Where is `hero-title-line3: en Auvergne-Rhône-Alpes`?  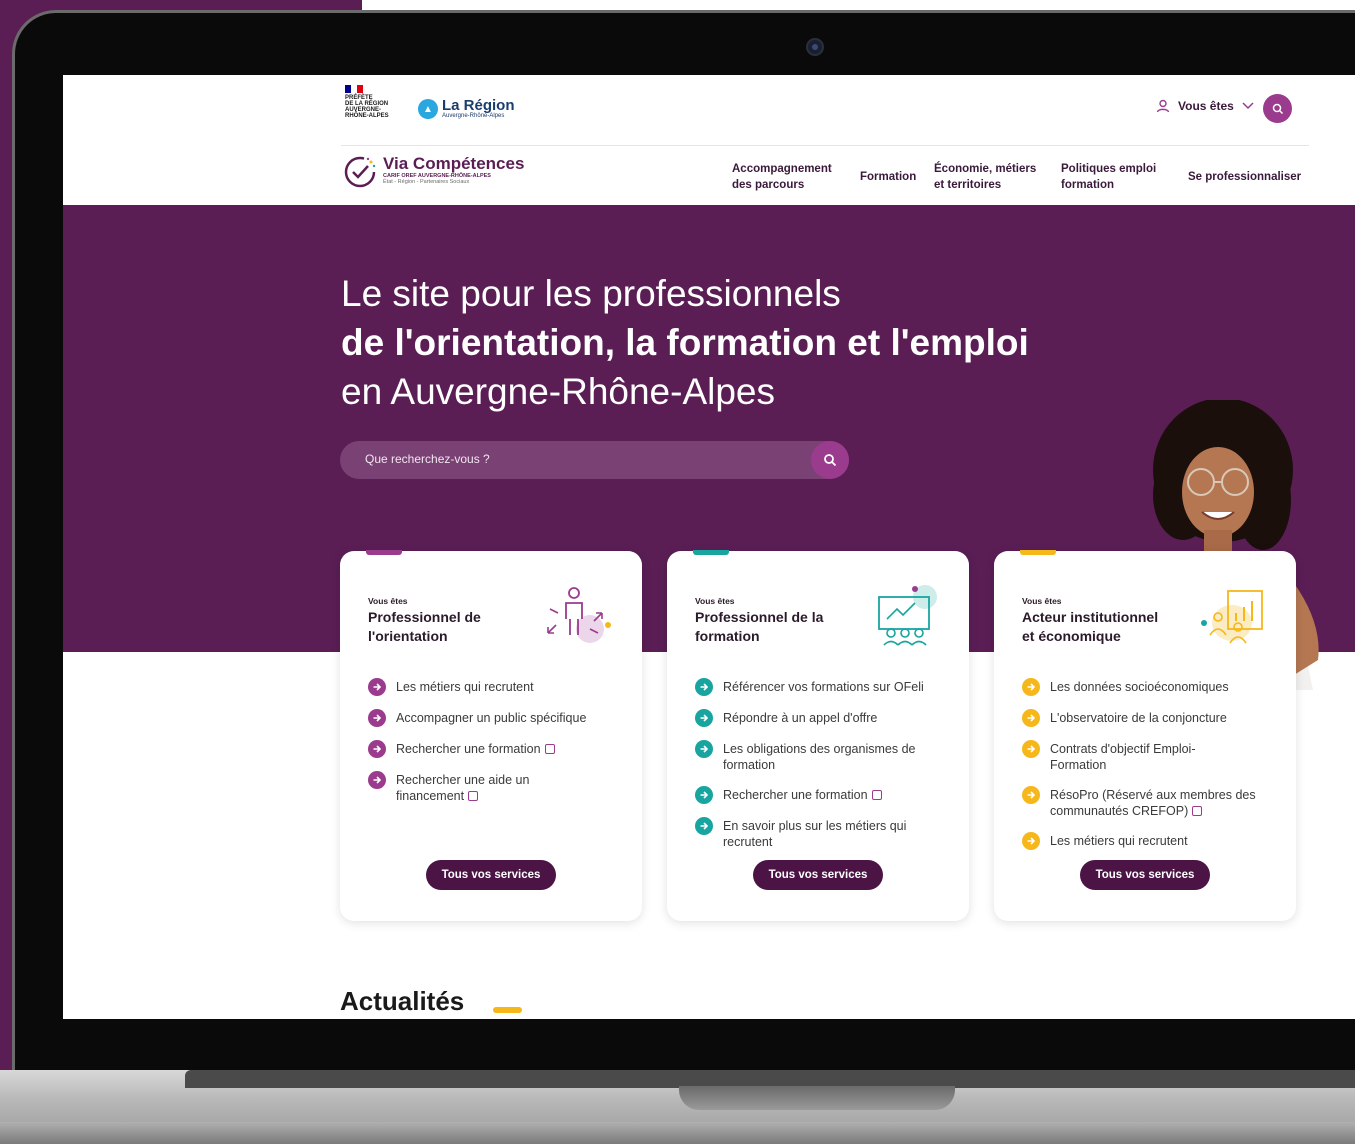
hero-title-line3: en Auvergne-Rhône-Alpes is located at coordinates (558, 391).